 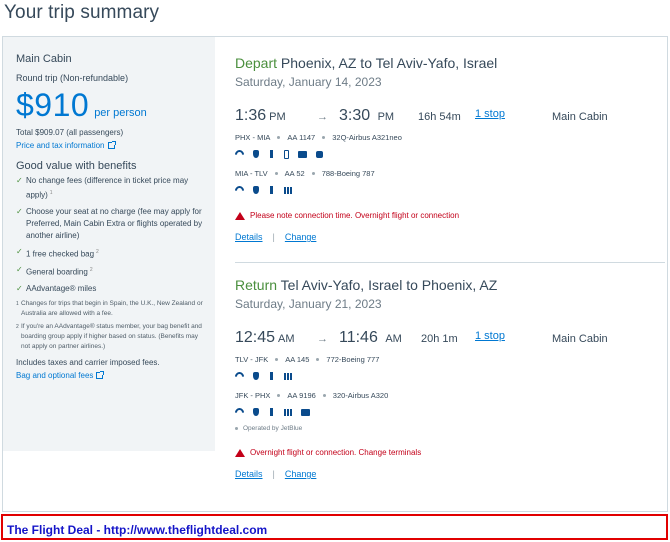 What do you see at coordinates (393, 339) in the screenshot?
I see `arrival-ampm: AM` at bounding box center [393, 339].